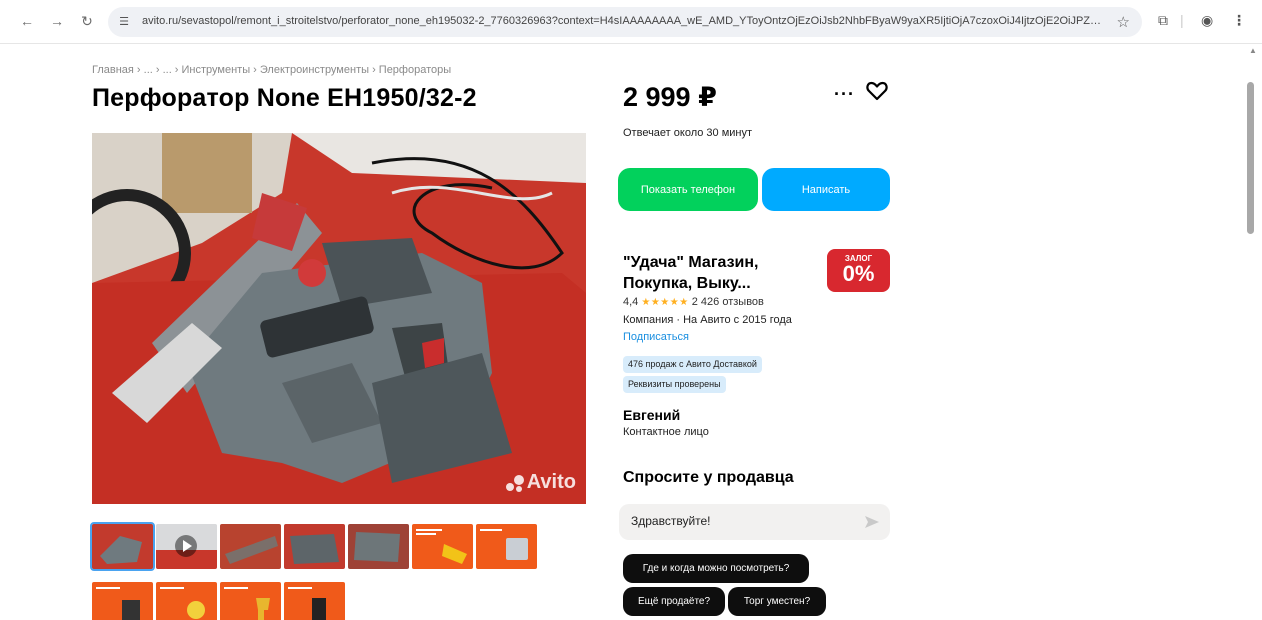  What do you see at coordinates (844, 94) in the screenshot?
I see `more-options-icon: ···` at bounding box center [844, 94].